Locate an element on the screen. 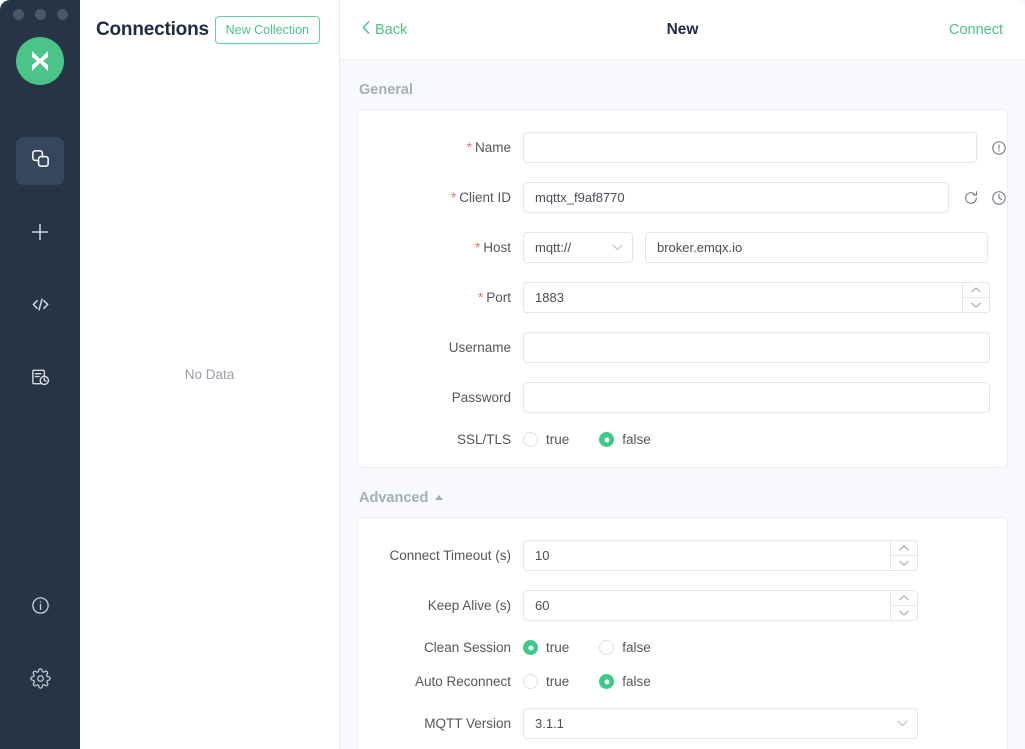 The image size is (1025, 749). mqttx-logo is located at coordinates (40, 61).